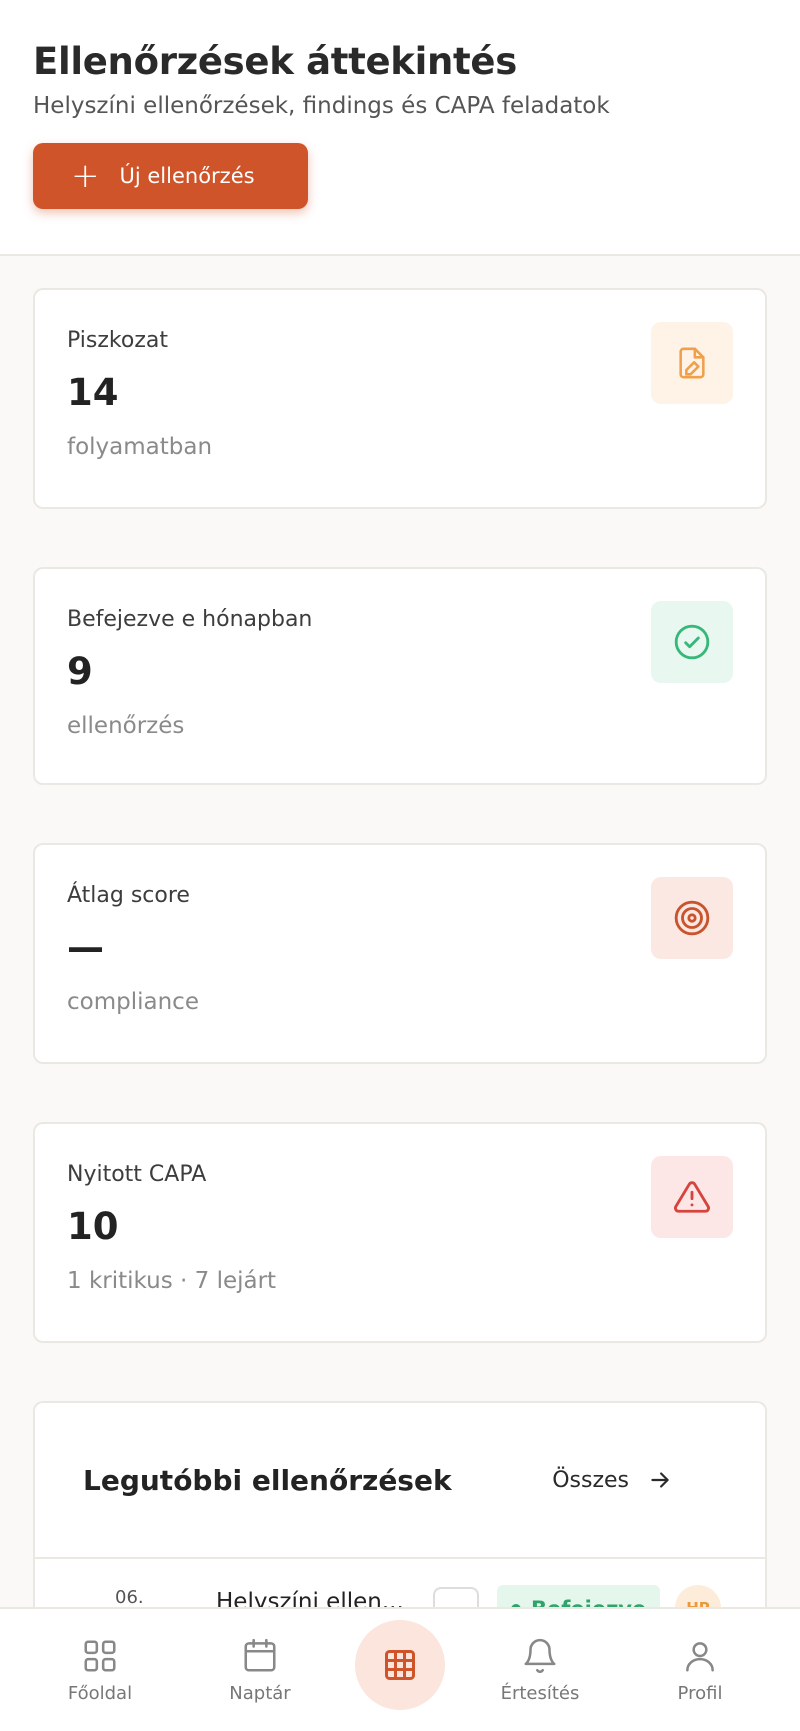 This screenshot has width=800, height=1731. What do you see at coordinates (128, 895) in the screenshot?
I see `stat-label: Átlag score` at bounding box center [128, 895].